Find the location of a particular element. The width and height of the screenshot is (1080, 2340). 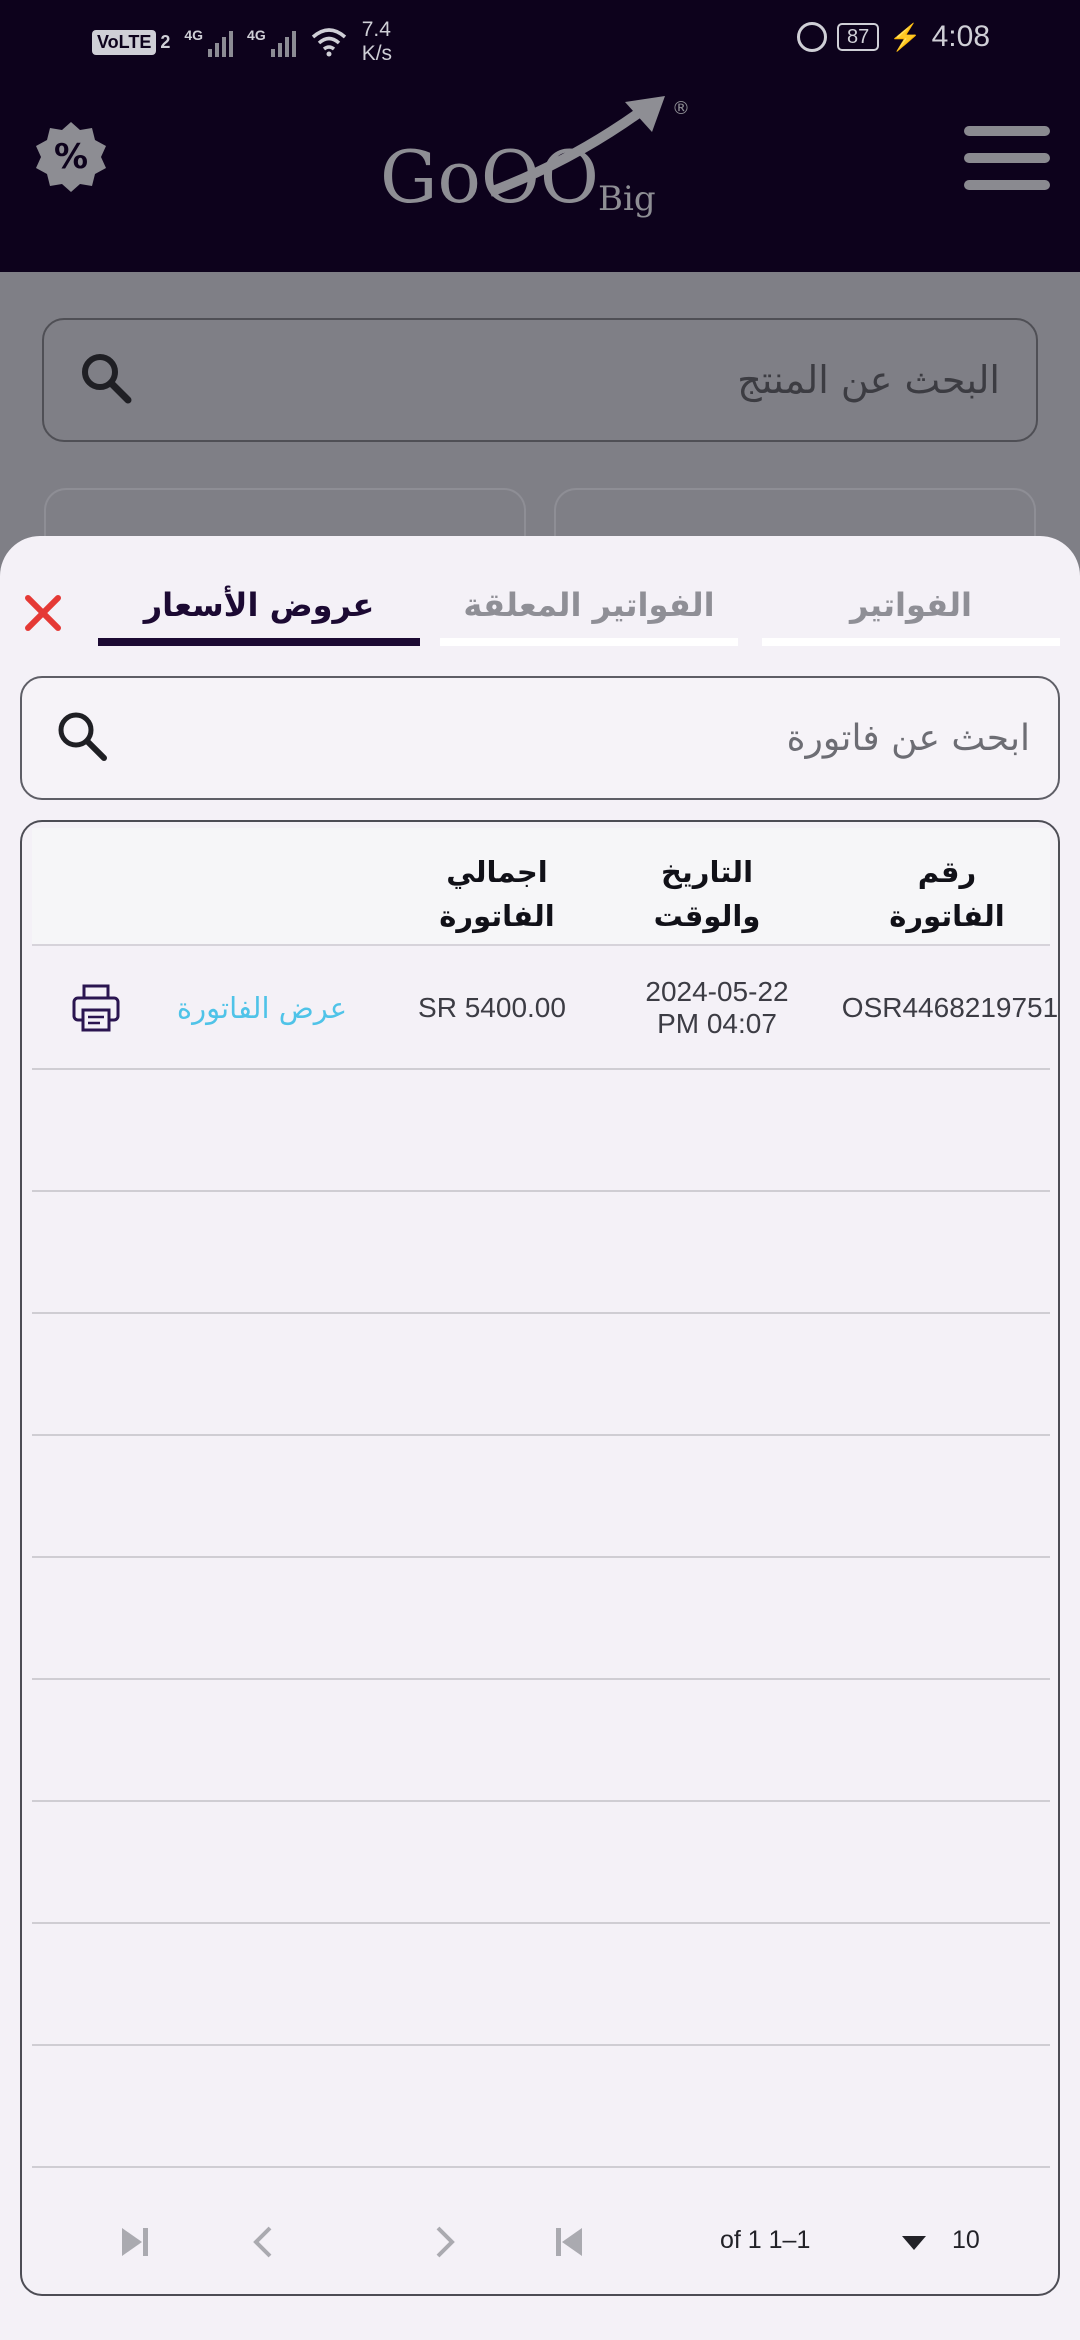

tab-invoices: الفواتير is located at coordinates (911, 611).